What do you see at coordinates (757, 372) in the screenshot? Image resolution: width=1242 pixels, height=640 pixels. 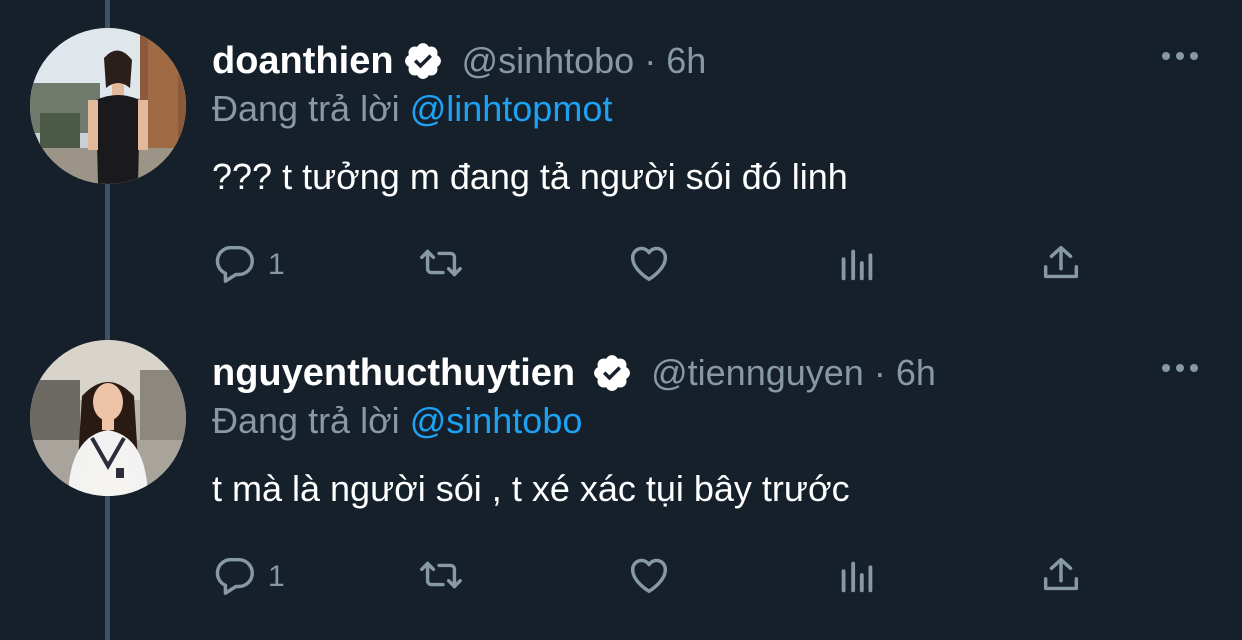 I see `user-handle: @tiennguyen` at bounding box center [757, 372].